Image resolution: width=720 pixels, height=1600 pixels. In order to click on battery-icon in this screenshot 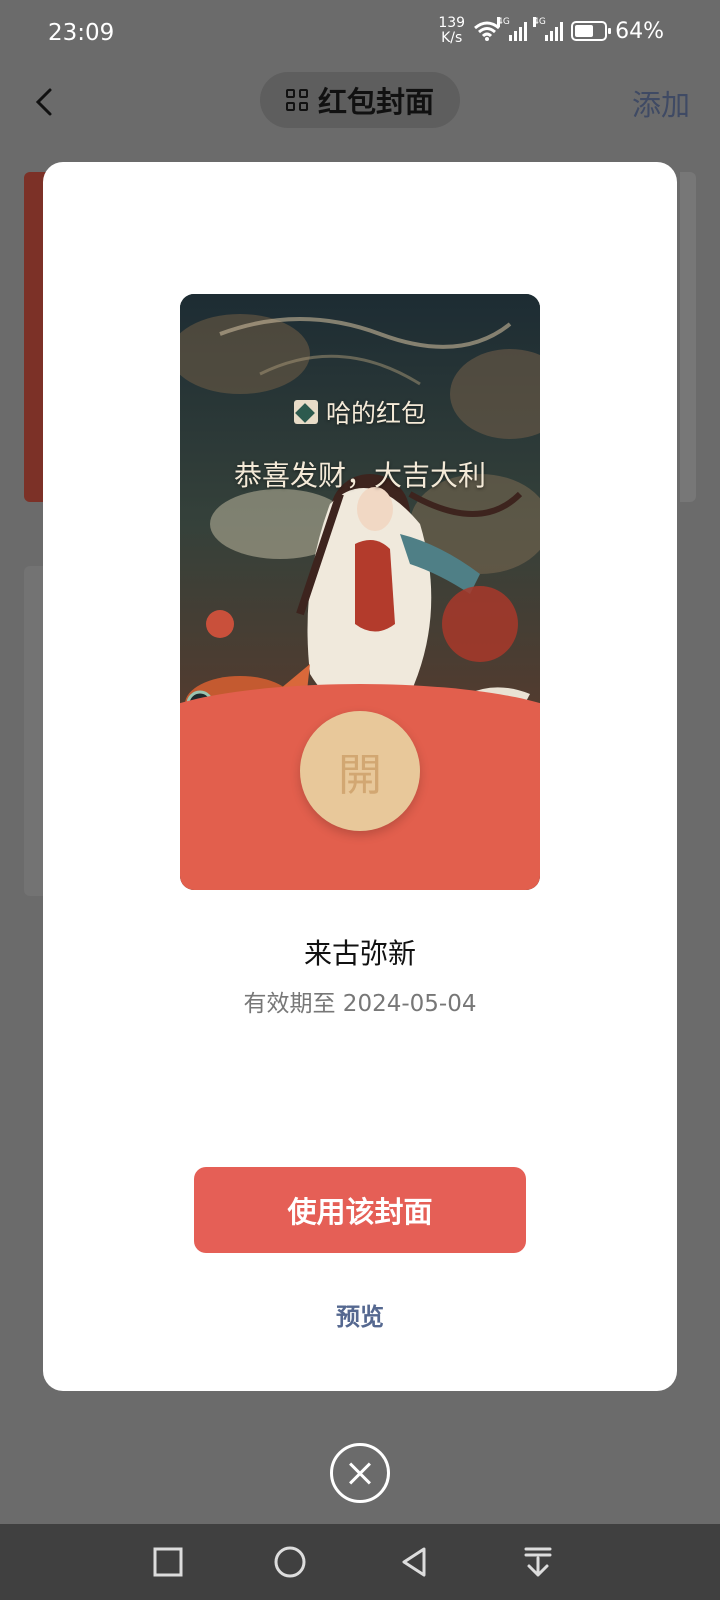, I will do `click(591, 31)`.